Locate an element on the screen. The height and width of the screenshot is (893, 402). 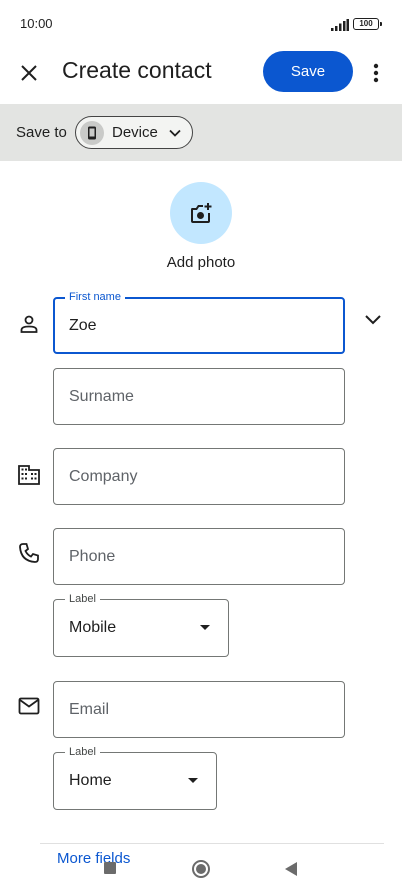
surname-placeholder: Surname is located at coordinates (101, 396).